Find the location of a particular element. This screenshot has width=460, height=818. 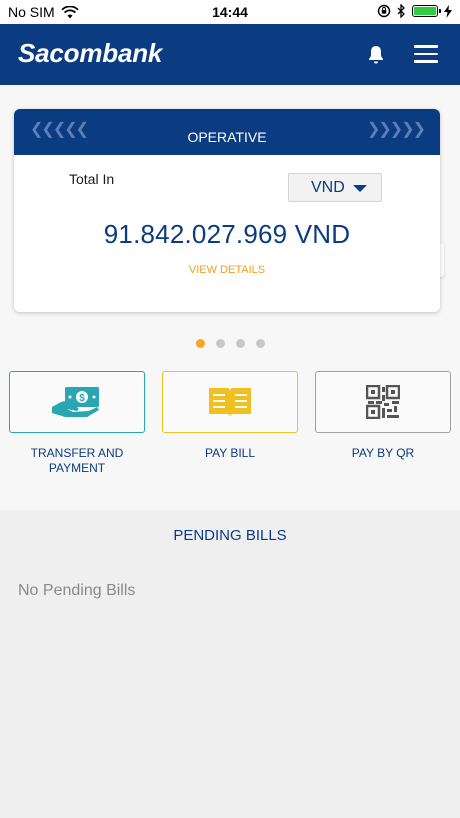

pager-dot-active is located at coordinates (200, 343).